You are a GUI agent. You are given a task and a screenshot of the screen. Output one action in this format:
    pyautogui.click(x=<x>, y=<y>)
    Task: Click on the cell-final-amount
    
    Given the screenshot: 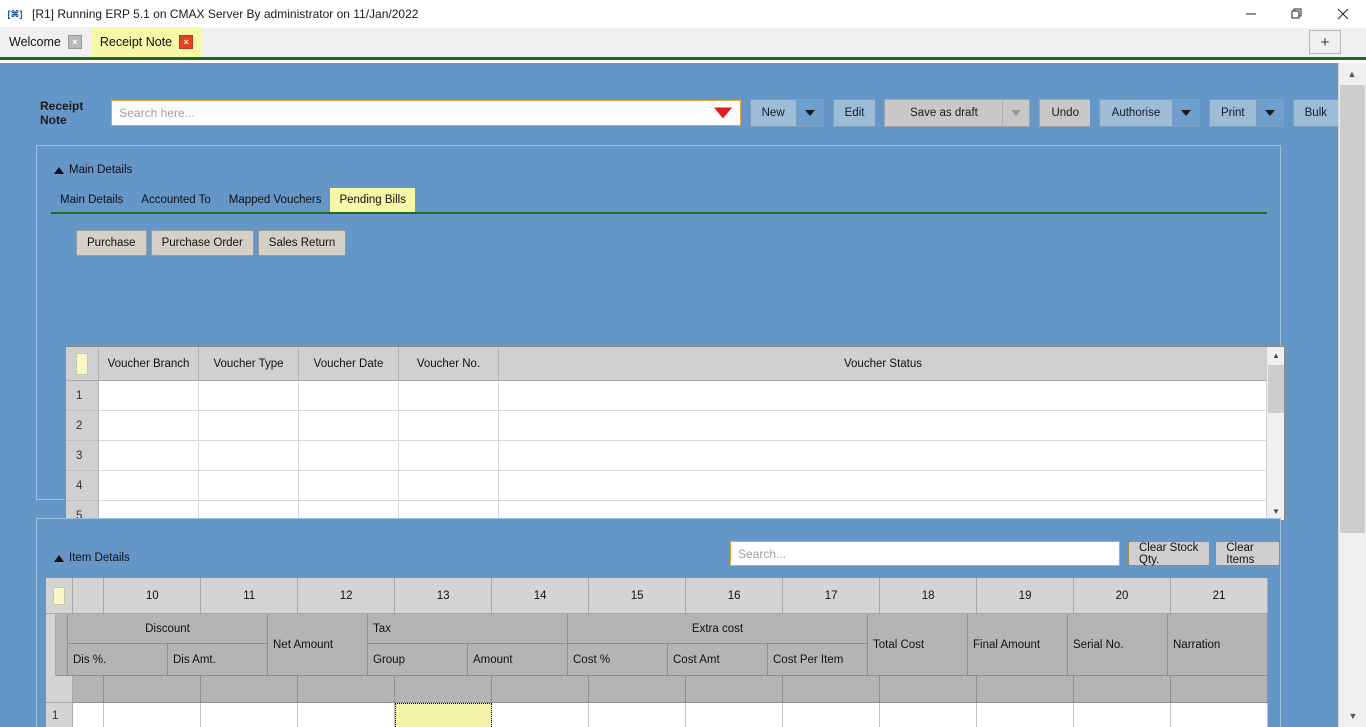 What is the action you would take?
    pyautogui.click(x=1026, y=715)
    